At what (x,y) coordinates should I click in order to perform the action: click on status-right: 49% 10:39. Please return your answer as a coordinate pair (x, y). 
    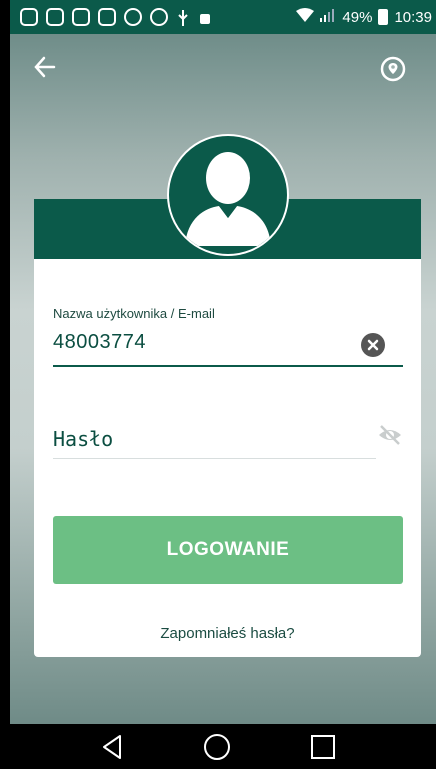
    Looking at the image, I should click on (364, 17).